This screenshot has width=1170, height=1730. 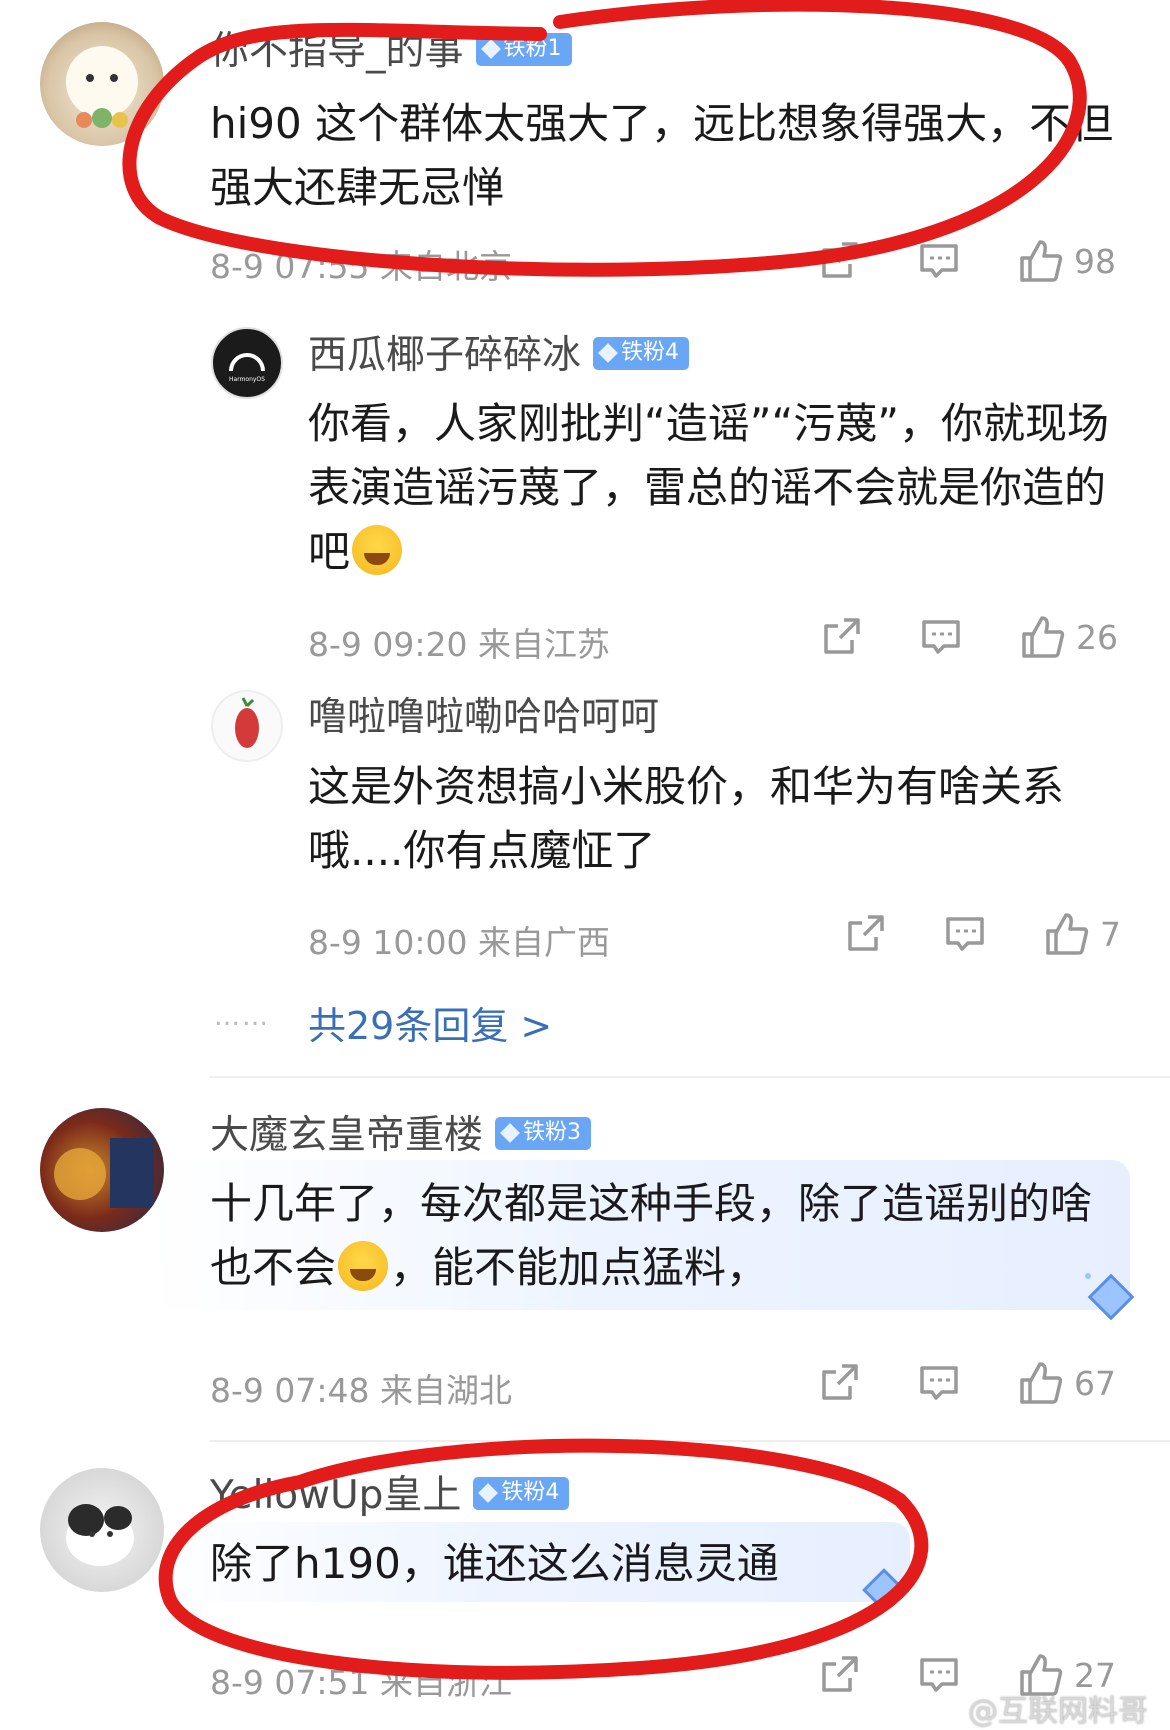 What do you see at coordinates (247, 363) in the screenshot?
I see `avatar: HarmonyOS` at bounding box center [247, 363].